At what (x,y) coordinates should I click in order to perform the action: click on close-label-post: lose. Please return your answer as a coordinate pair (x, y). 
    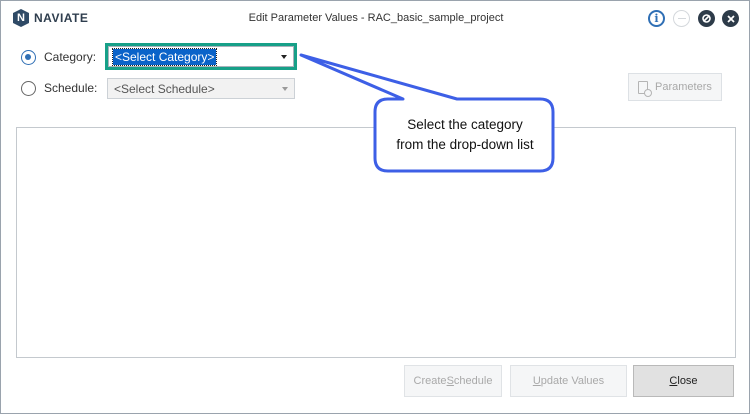
    Looking at the image, I should click on (687, 381).